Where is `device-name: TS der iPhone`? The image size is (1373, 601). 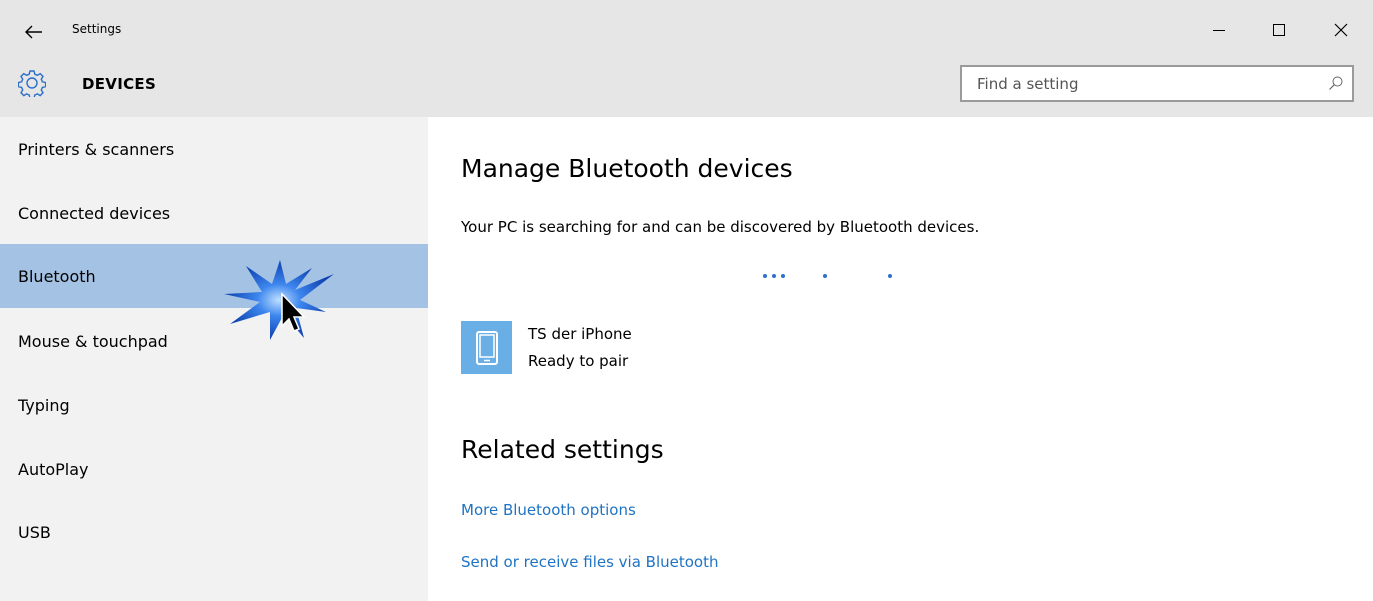
device-name: TS der iPhone is located at coordinates (580, 334).